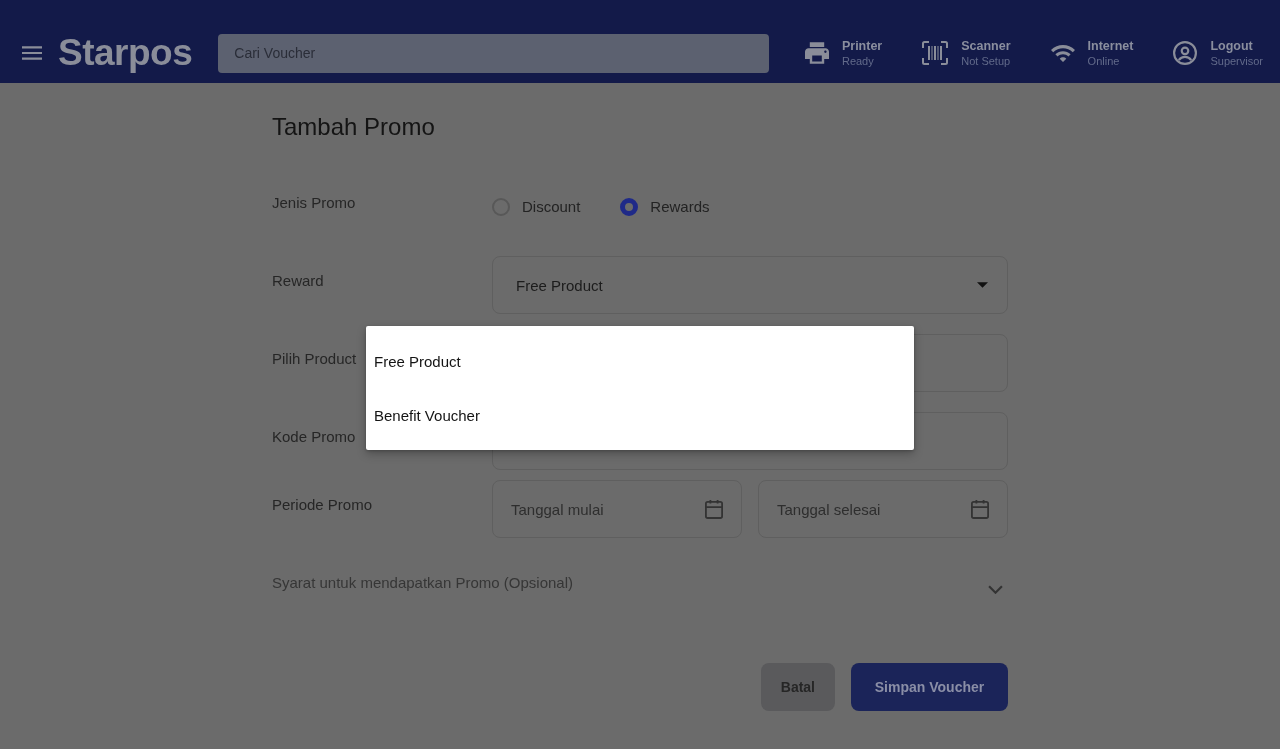  Describe the element at coordinates (858, 61) in the screenshot. I see `status-subtitle: Ready` at that location.